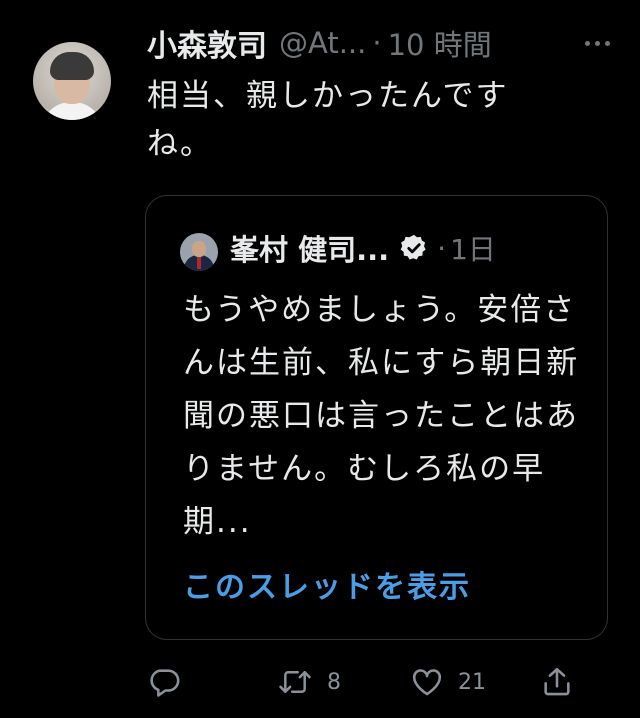 Image resolution: width=640 pixels, height=718 pixels. What do you see at coordinates (328, 120) in the screenshot?
I see `tweet-text: 相当、親しかったんですね。` at bounding box center [328, 120].